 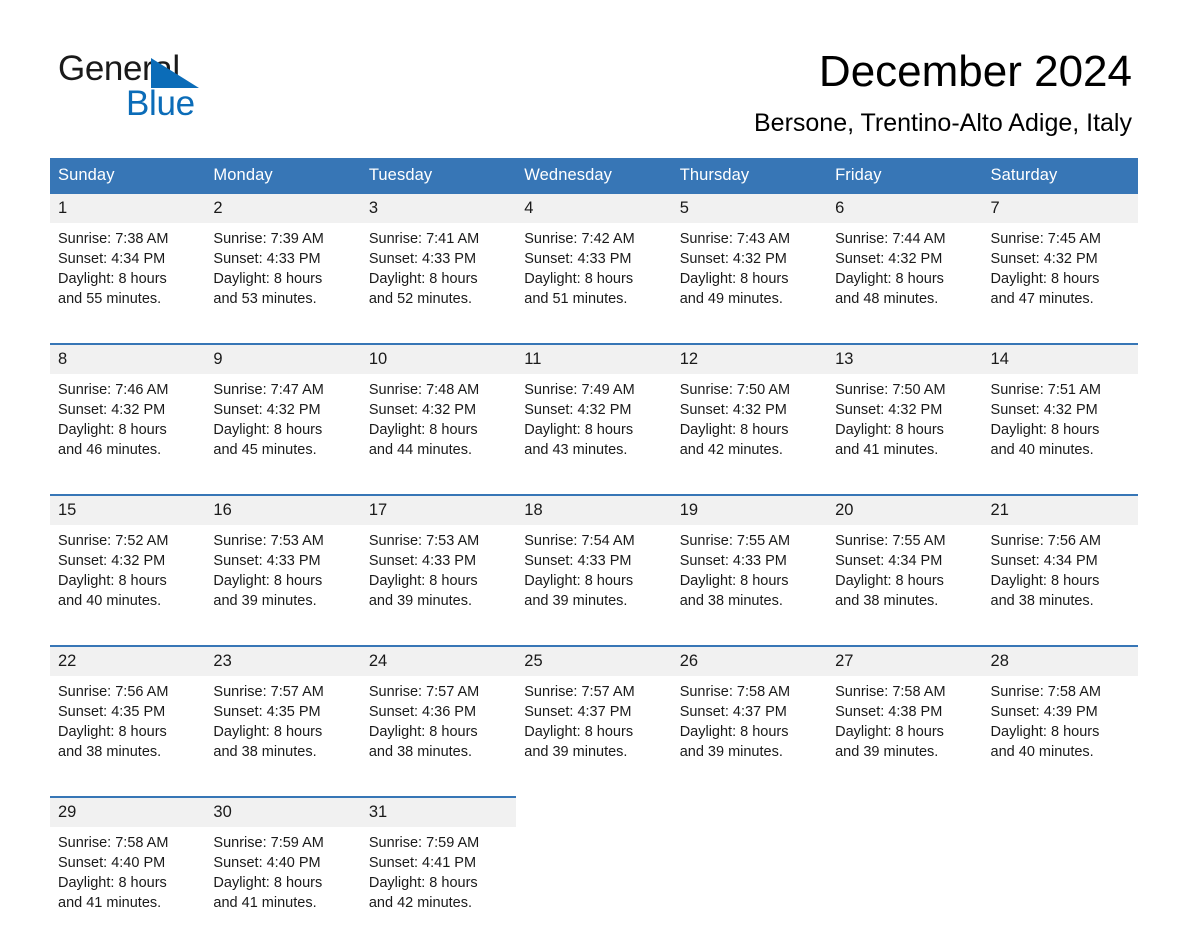 I want to click on day-number: 24, so click(x=438, y=660).